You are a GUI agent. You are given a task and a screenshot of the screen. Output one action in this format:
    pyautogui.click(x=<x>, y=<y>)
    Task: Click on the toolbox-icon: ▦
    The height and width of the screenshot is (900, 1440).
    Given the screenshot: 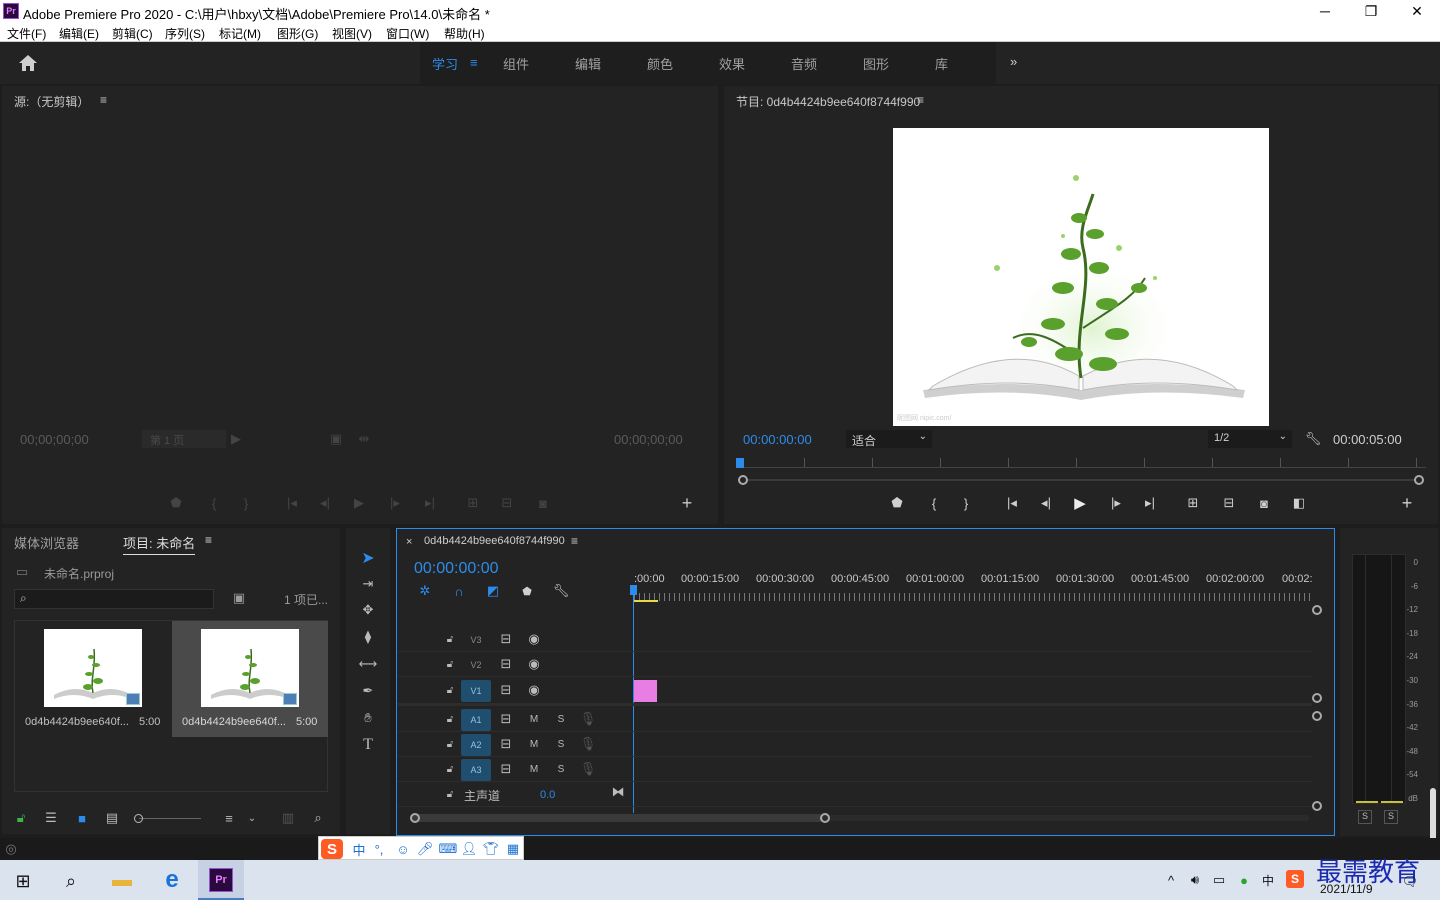 What is the action you would take?
    pyautogui.click(x=513, y=849)
    